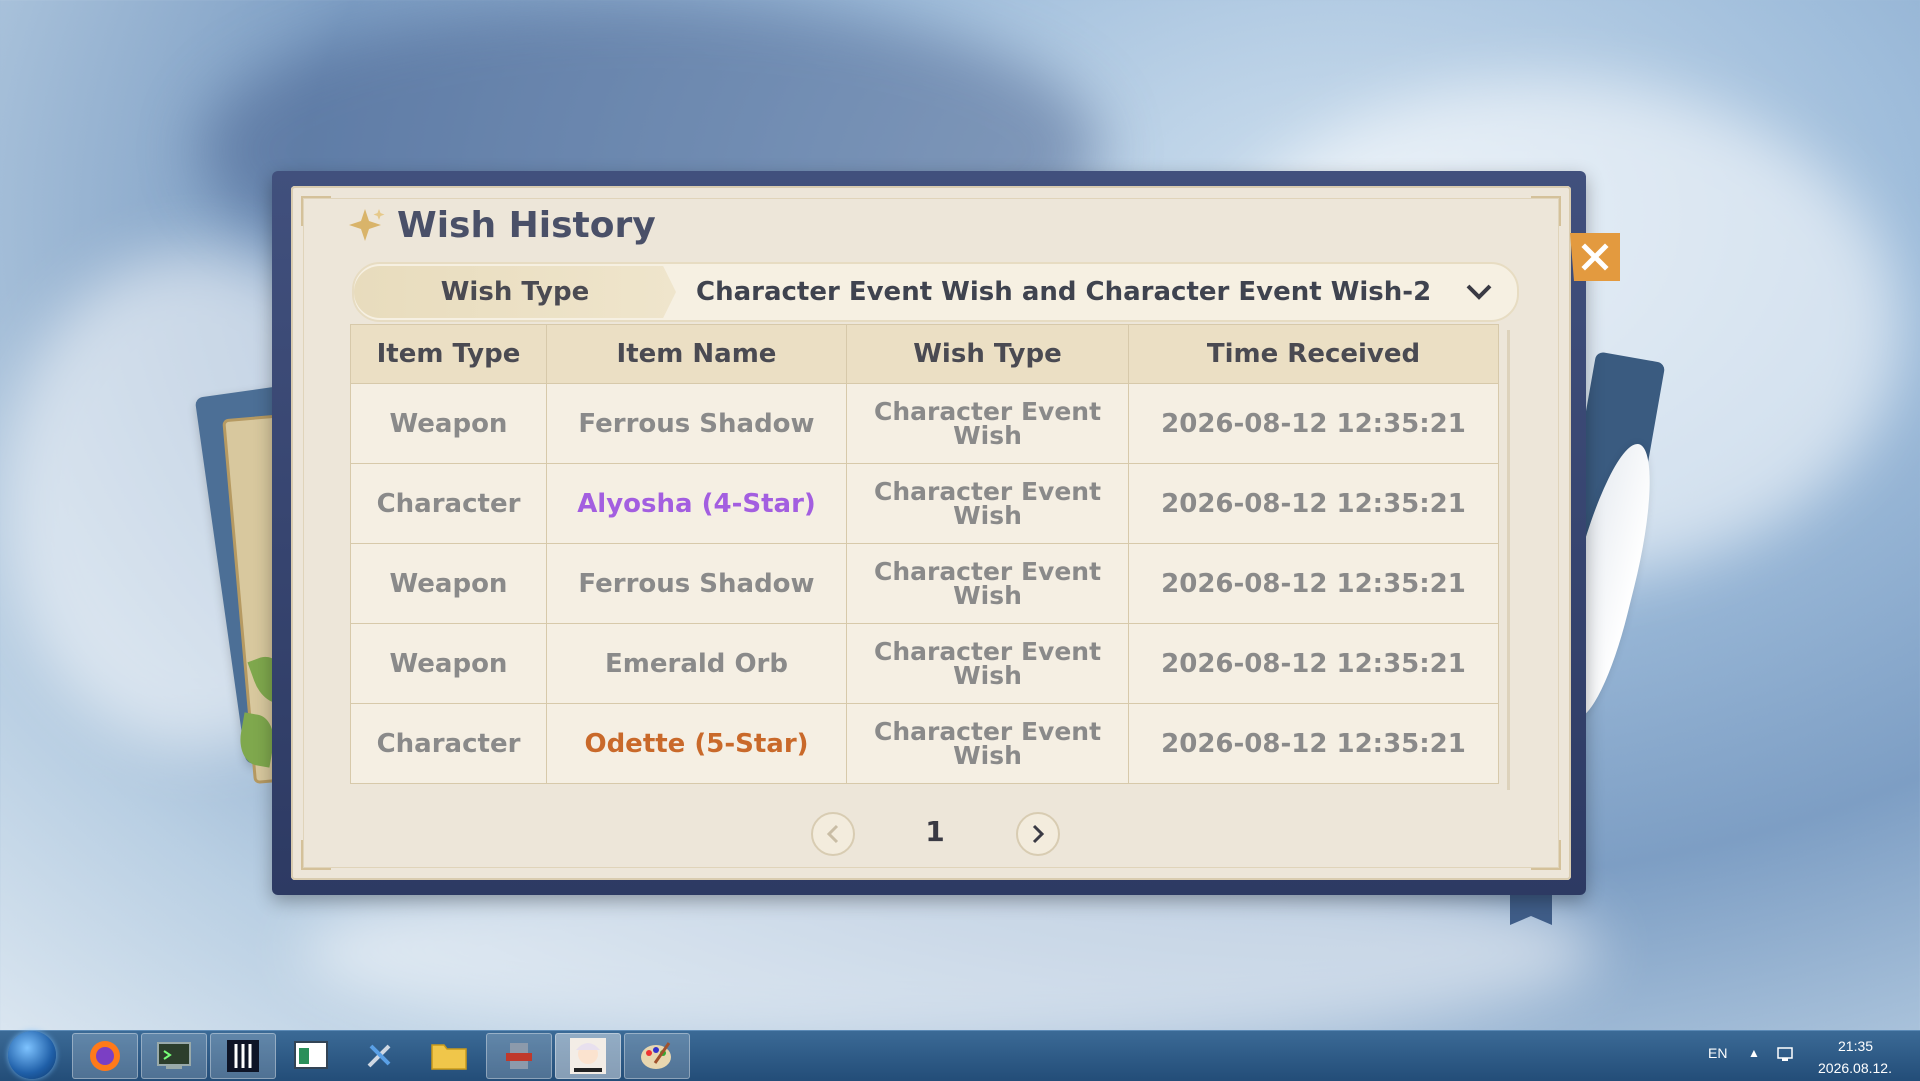 This screenshot has width=1920, height=1081. What do you see at coordinates (367, 225) in the screenshot?
I see `sparkle-icon` at bounding box center [367, 225].